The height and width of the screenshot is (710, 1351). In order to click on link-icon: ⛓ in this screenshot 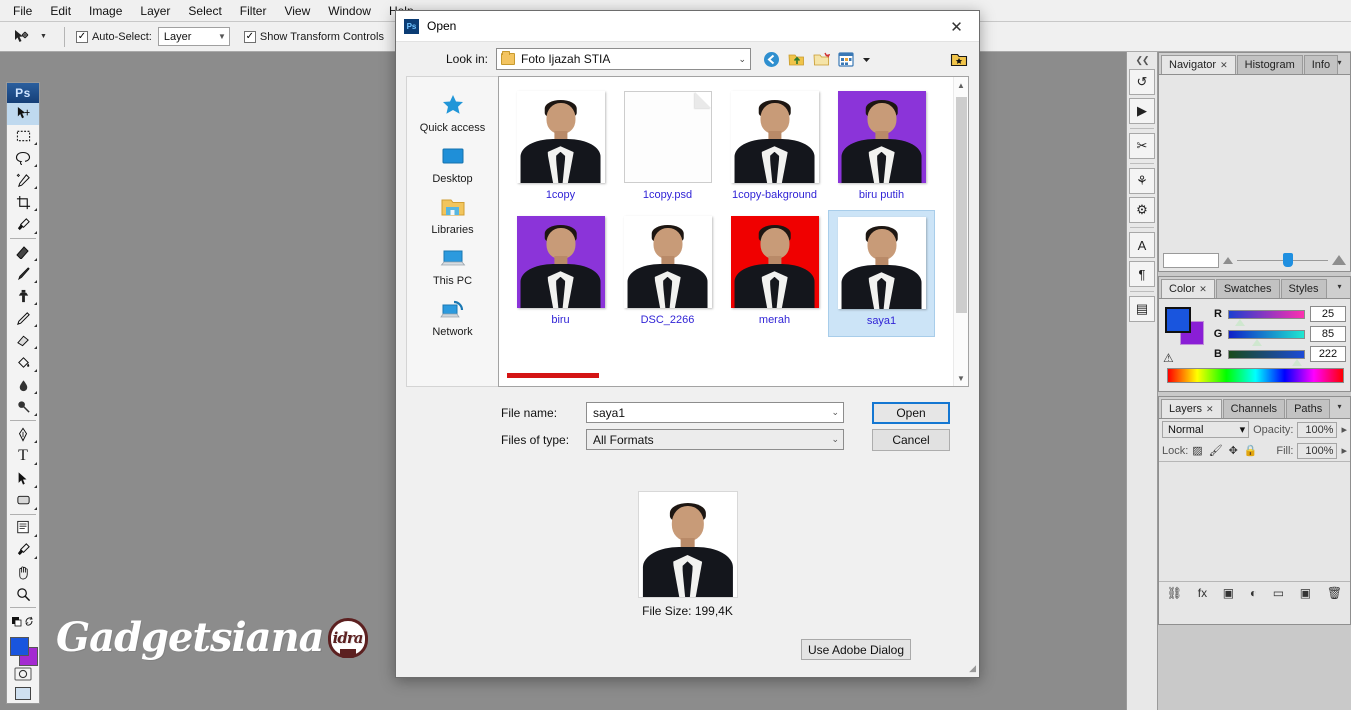, I will do `click(1174, 593)`.